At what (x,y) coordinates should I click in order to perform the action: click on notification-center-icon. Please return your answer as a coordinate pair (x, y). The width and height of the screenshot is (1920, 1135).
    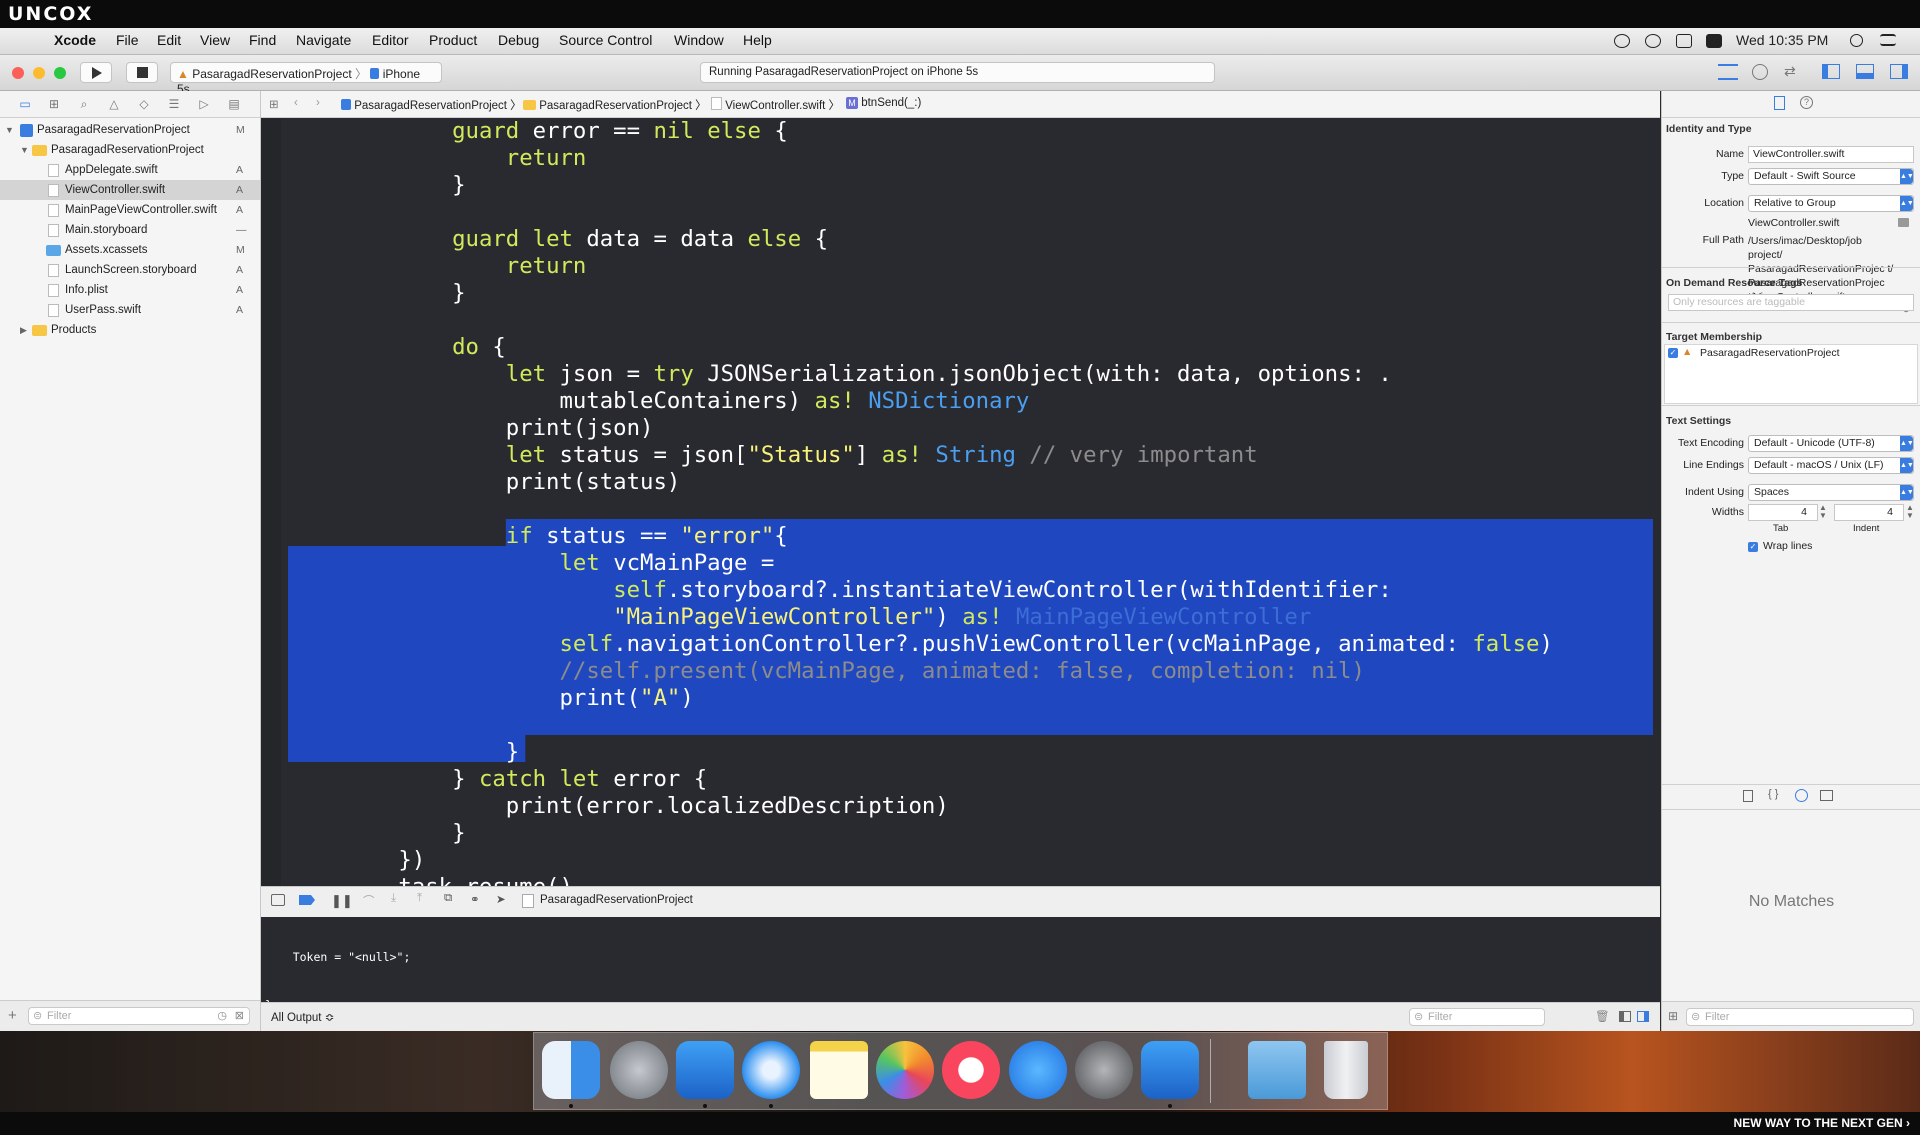
    Looking at the image, I should click on (1888, 40).